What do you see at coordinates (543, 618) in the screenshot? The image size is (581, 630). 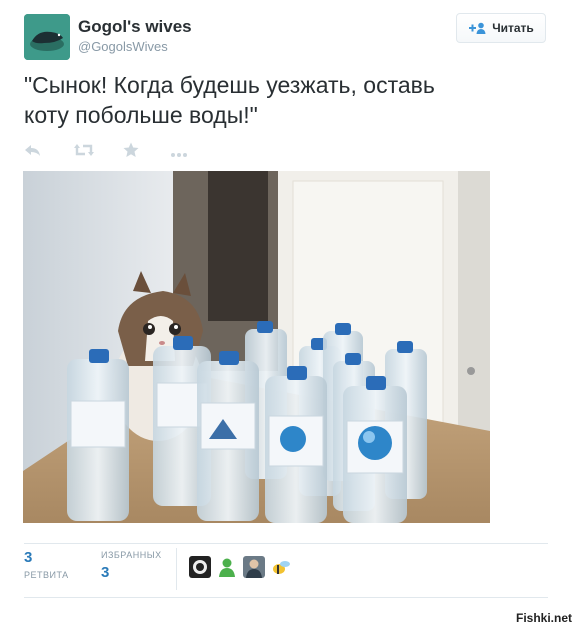 I see `watermark: Fishki.net` at bounding box center [543, 618].